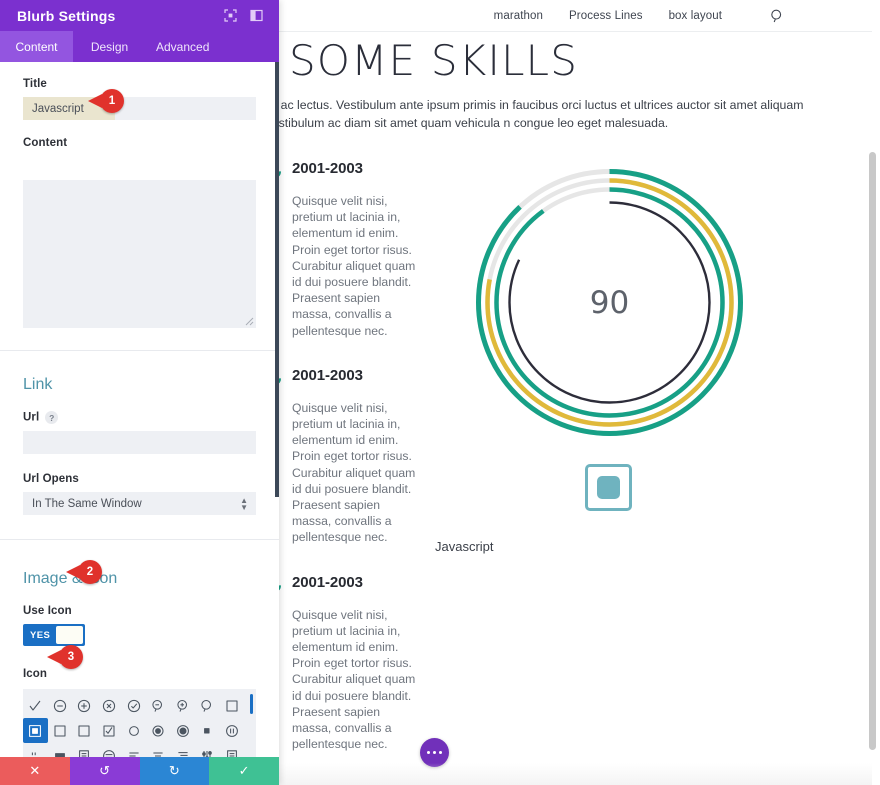 The height and width of the screenshot is (785, 880). I want to click on url-opens-label: Url Opens, so click(51, 479).